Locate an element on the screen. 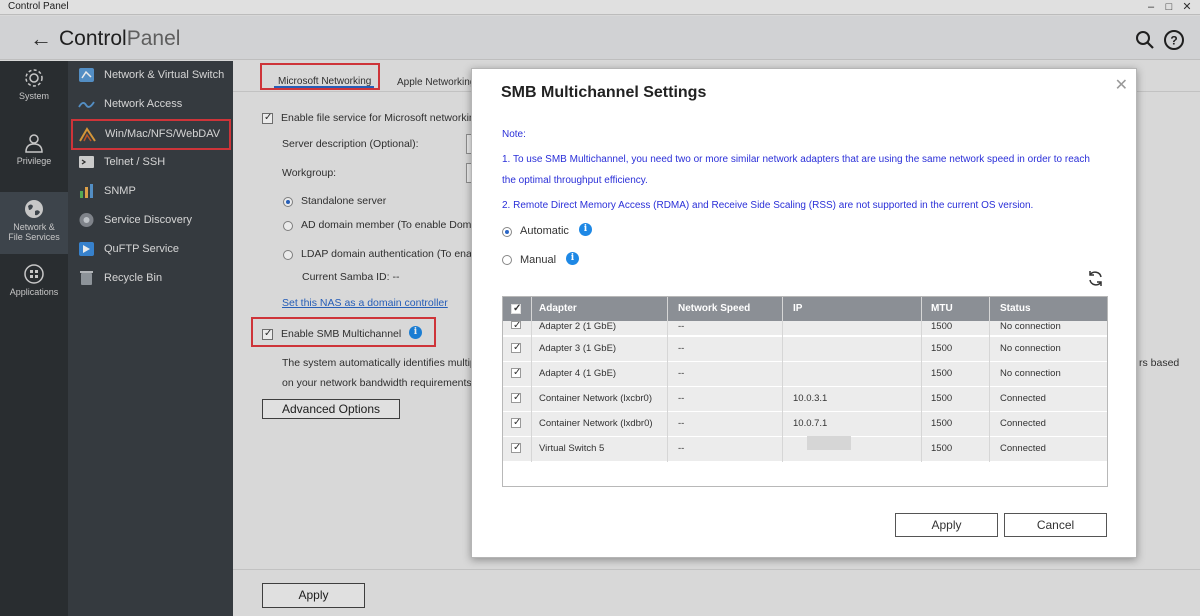 This screenshot has width=1200, height=616. cell-adapter: Adapter 3 (1 GbE) is located at coordinates (578, 348).